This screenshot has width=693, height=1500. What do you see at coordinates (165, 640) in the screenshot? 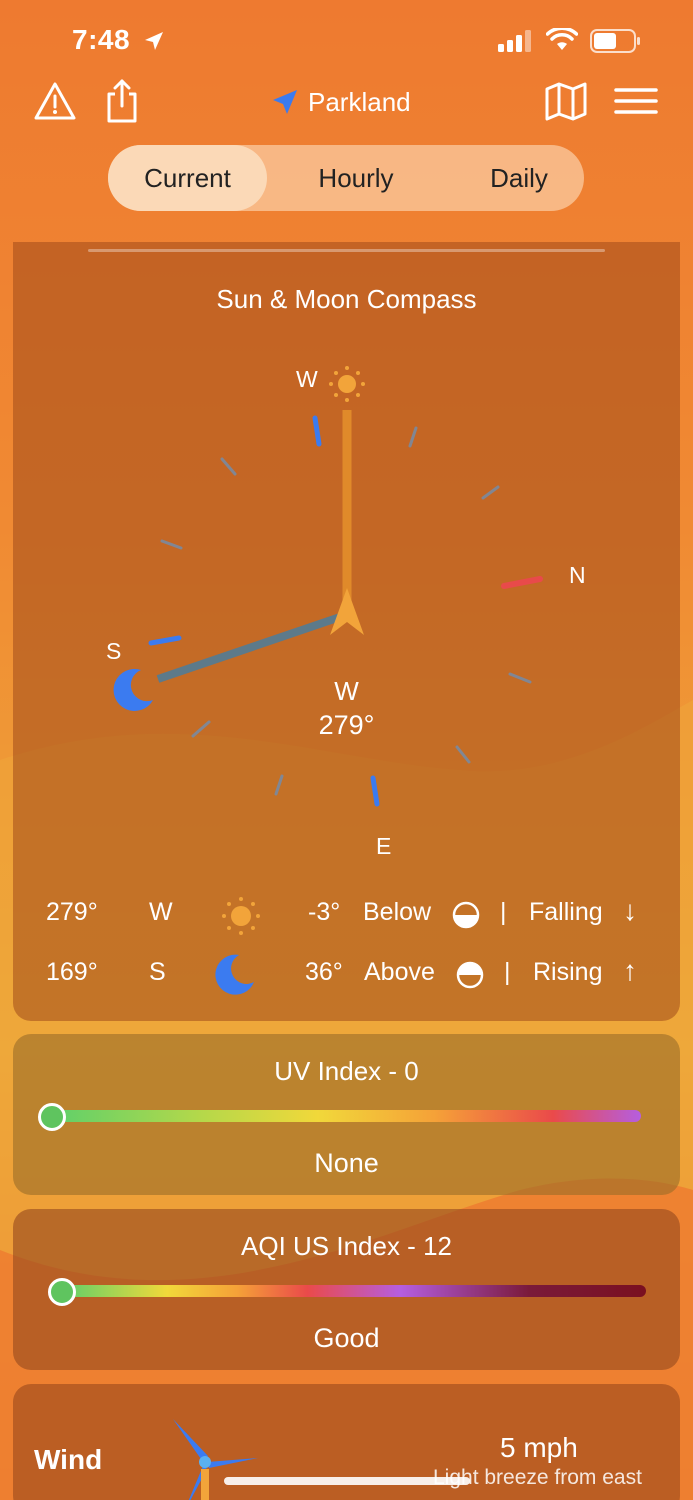
I see `moon-azimuth-tick` at bounding box center [165, 640].